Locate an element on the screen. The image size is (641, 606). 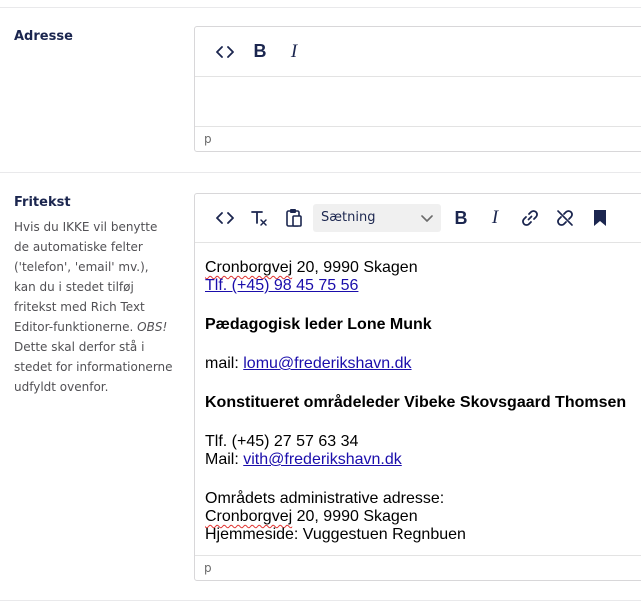
admin-rest: 20, 9990 Skagen is located at coordinates (355, 516).